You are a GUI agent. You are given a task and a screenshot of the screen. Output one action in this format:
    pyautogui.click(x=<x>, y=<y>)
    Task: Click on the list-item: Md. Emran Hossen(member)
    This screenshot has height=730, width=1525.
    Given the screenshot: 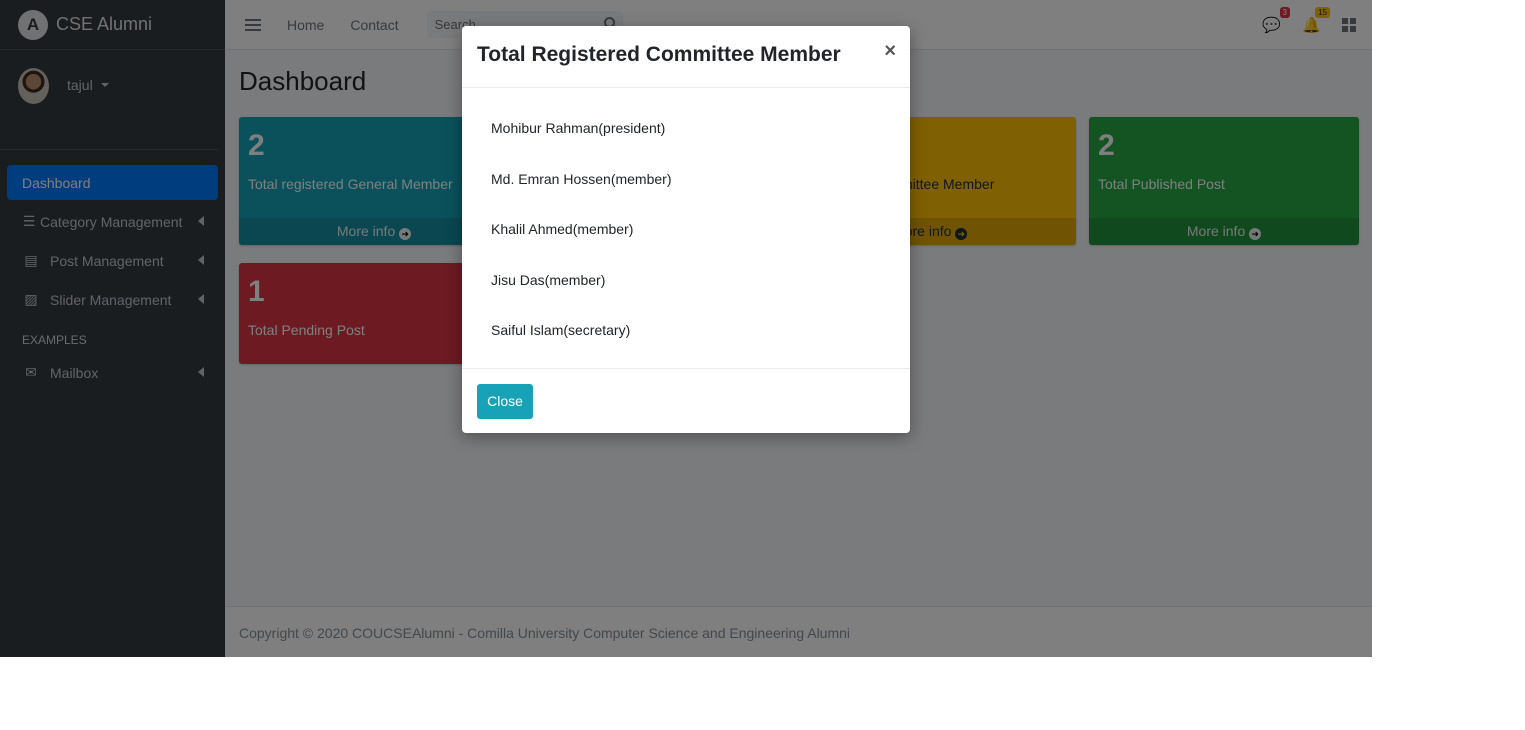 What is the action you would take?
    pyautogui.click(x=581, y=178)
    